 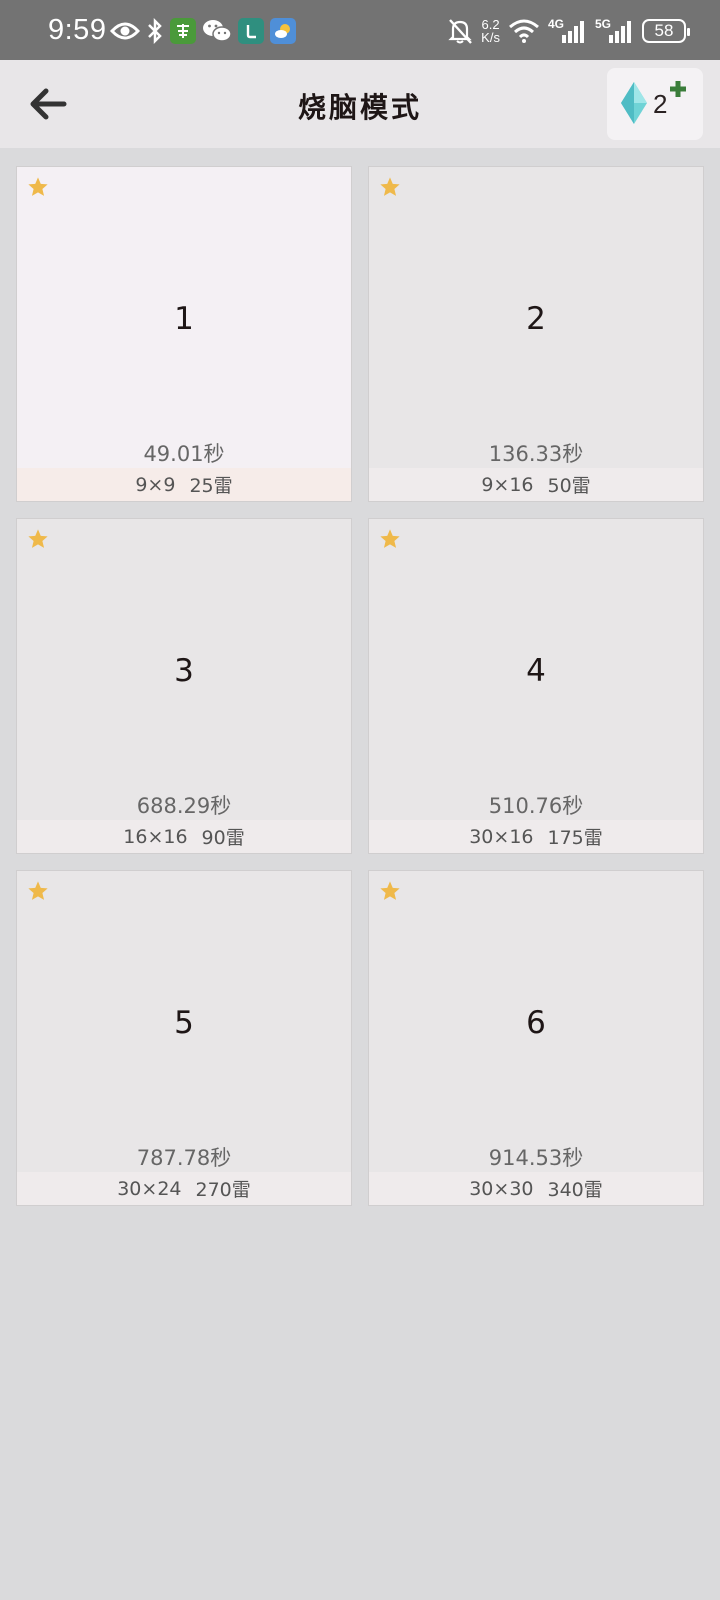 What do you see at coordinates (184, 1023) in the screenshot?
I see `level-number: 5` at bounding box center [184, 1023].